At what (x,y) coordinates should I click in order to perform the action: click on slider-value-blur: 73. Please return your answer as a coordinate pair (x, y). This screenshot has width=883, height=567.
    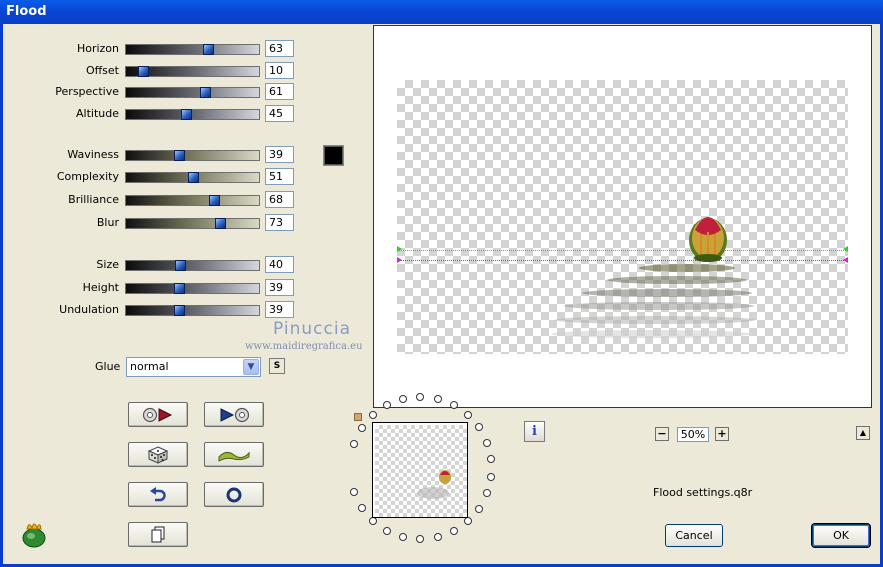
    Looking at the image, I should click on (279, 222).